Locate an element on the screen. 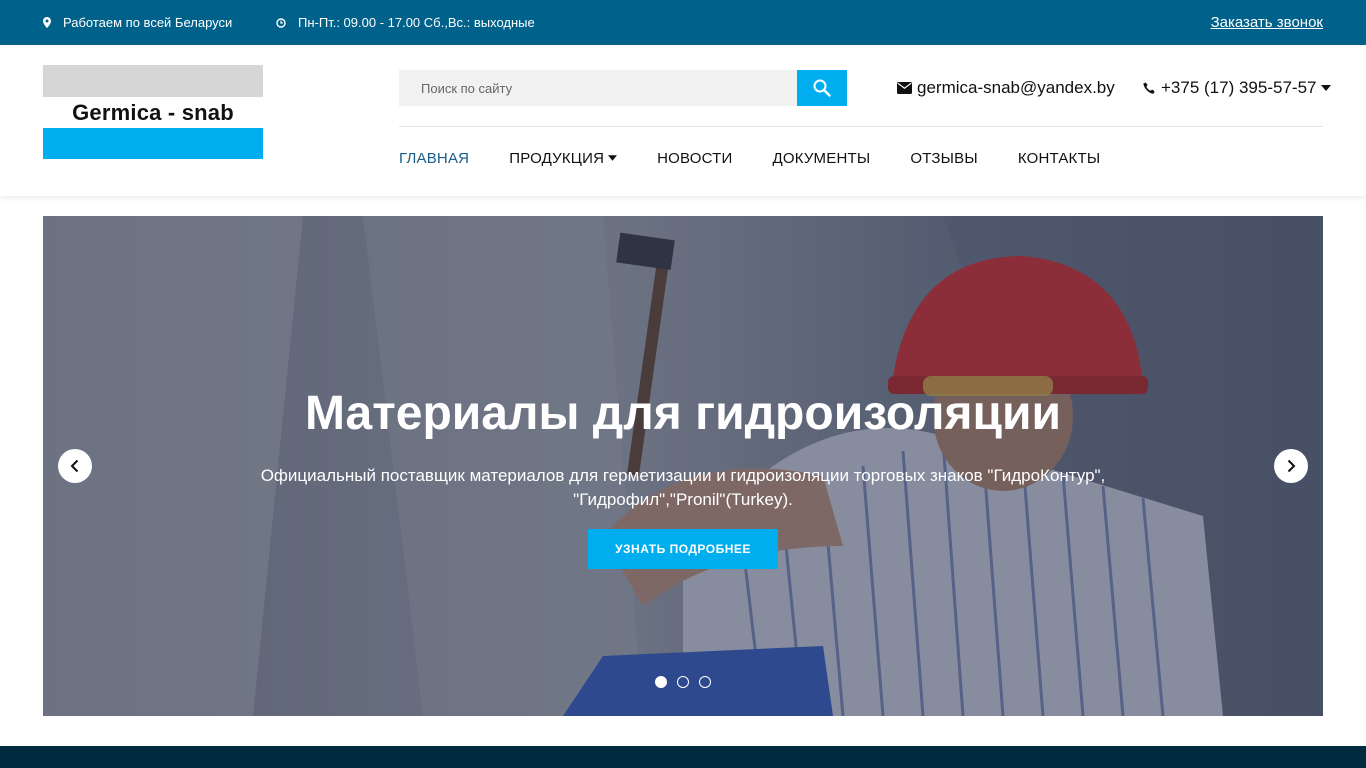  chevron-left-icon is located at coordinates (74, 466).